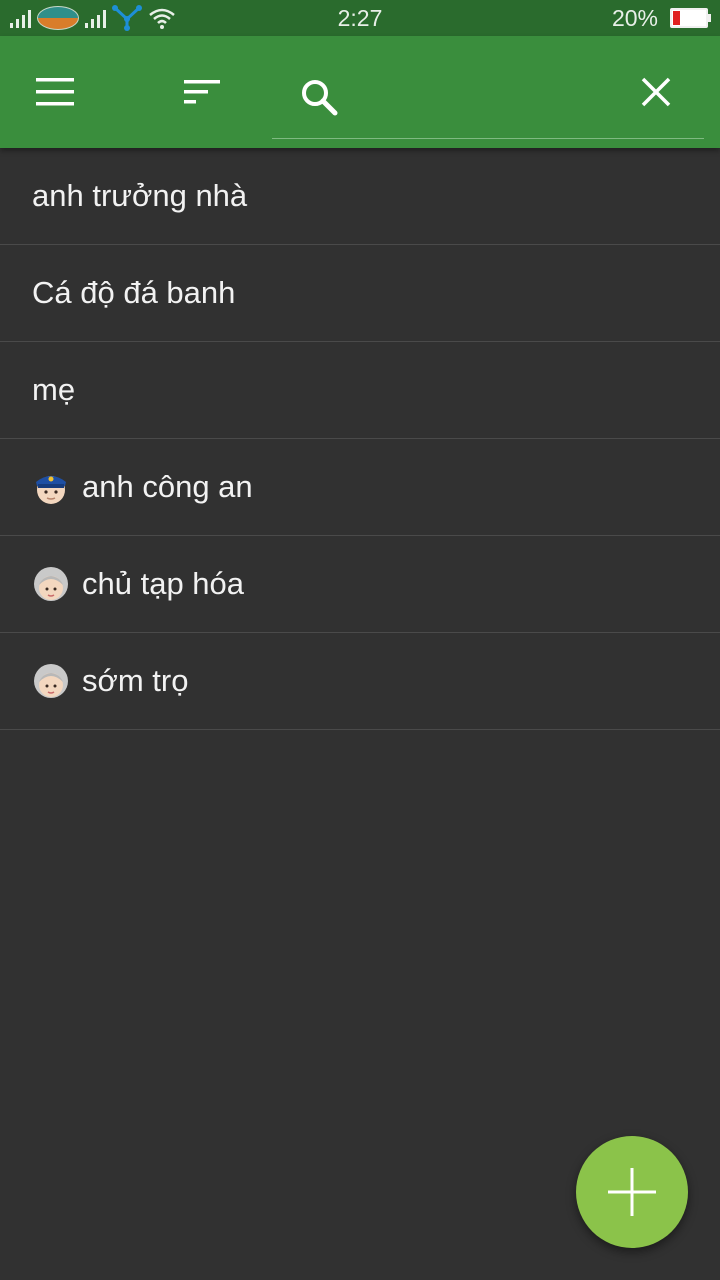 The width and height of the screenshot is (720, 1280). I want to click on list-item-label: sớm trọ, so click(135, 680).